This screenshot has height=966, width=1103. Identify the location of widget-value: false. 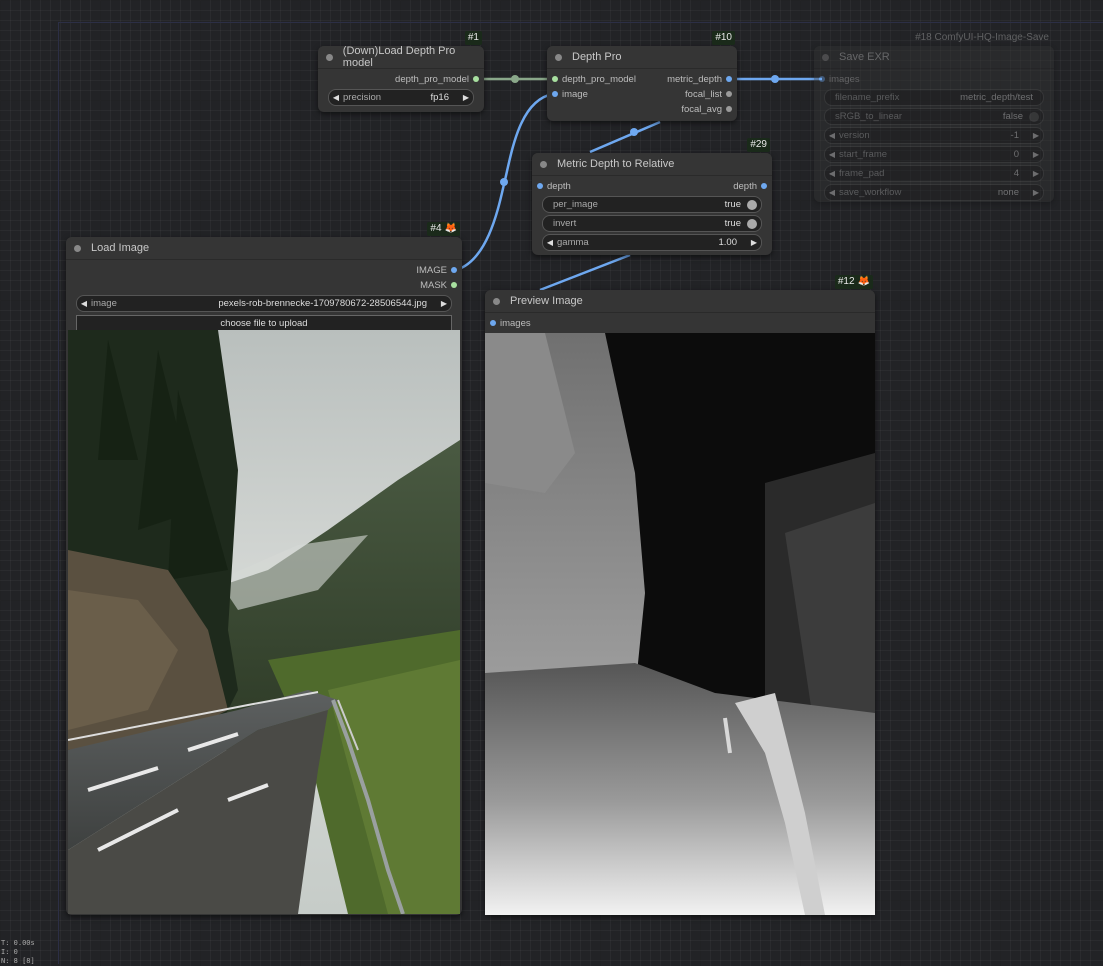
(1012, 116).